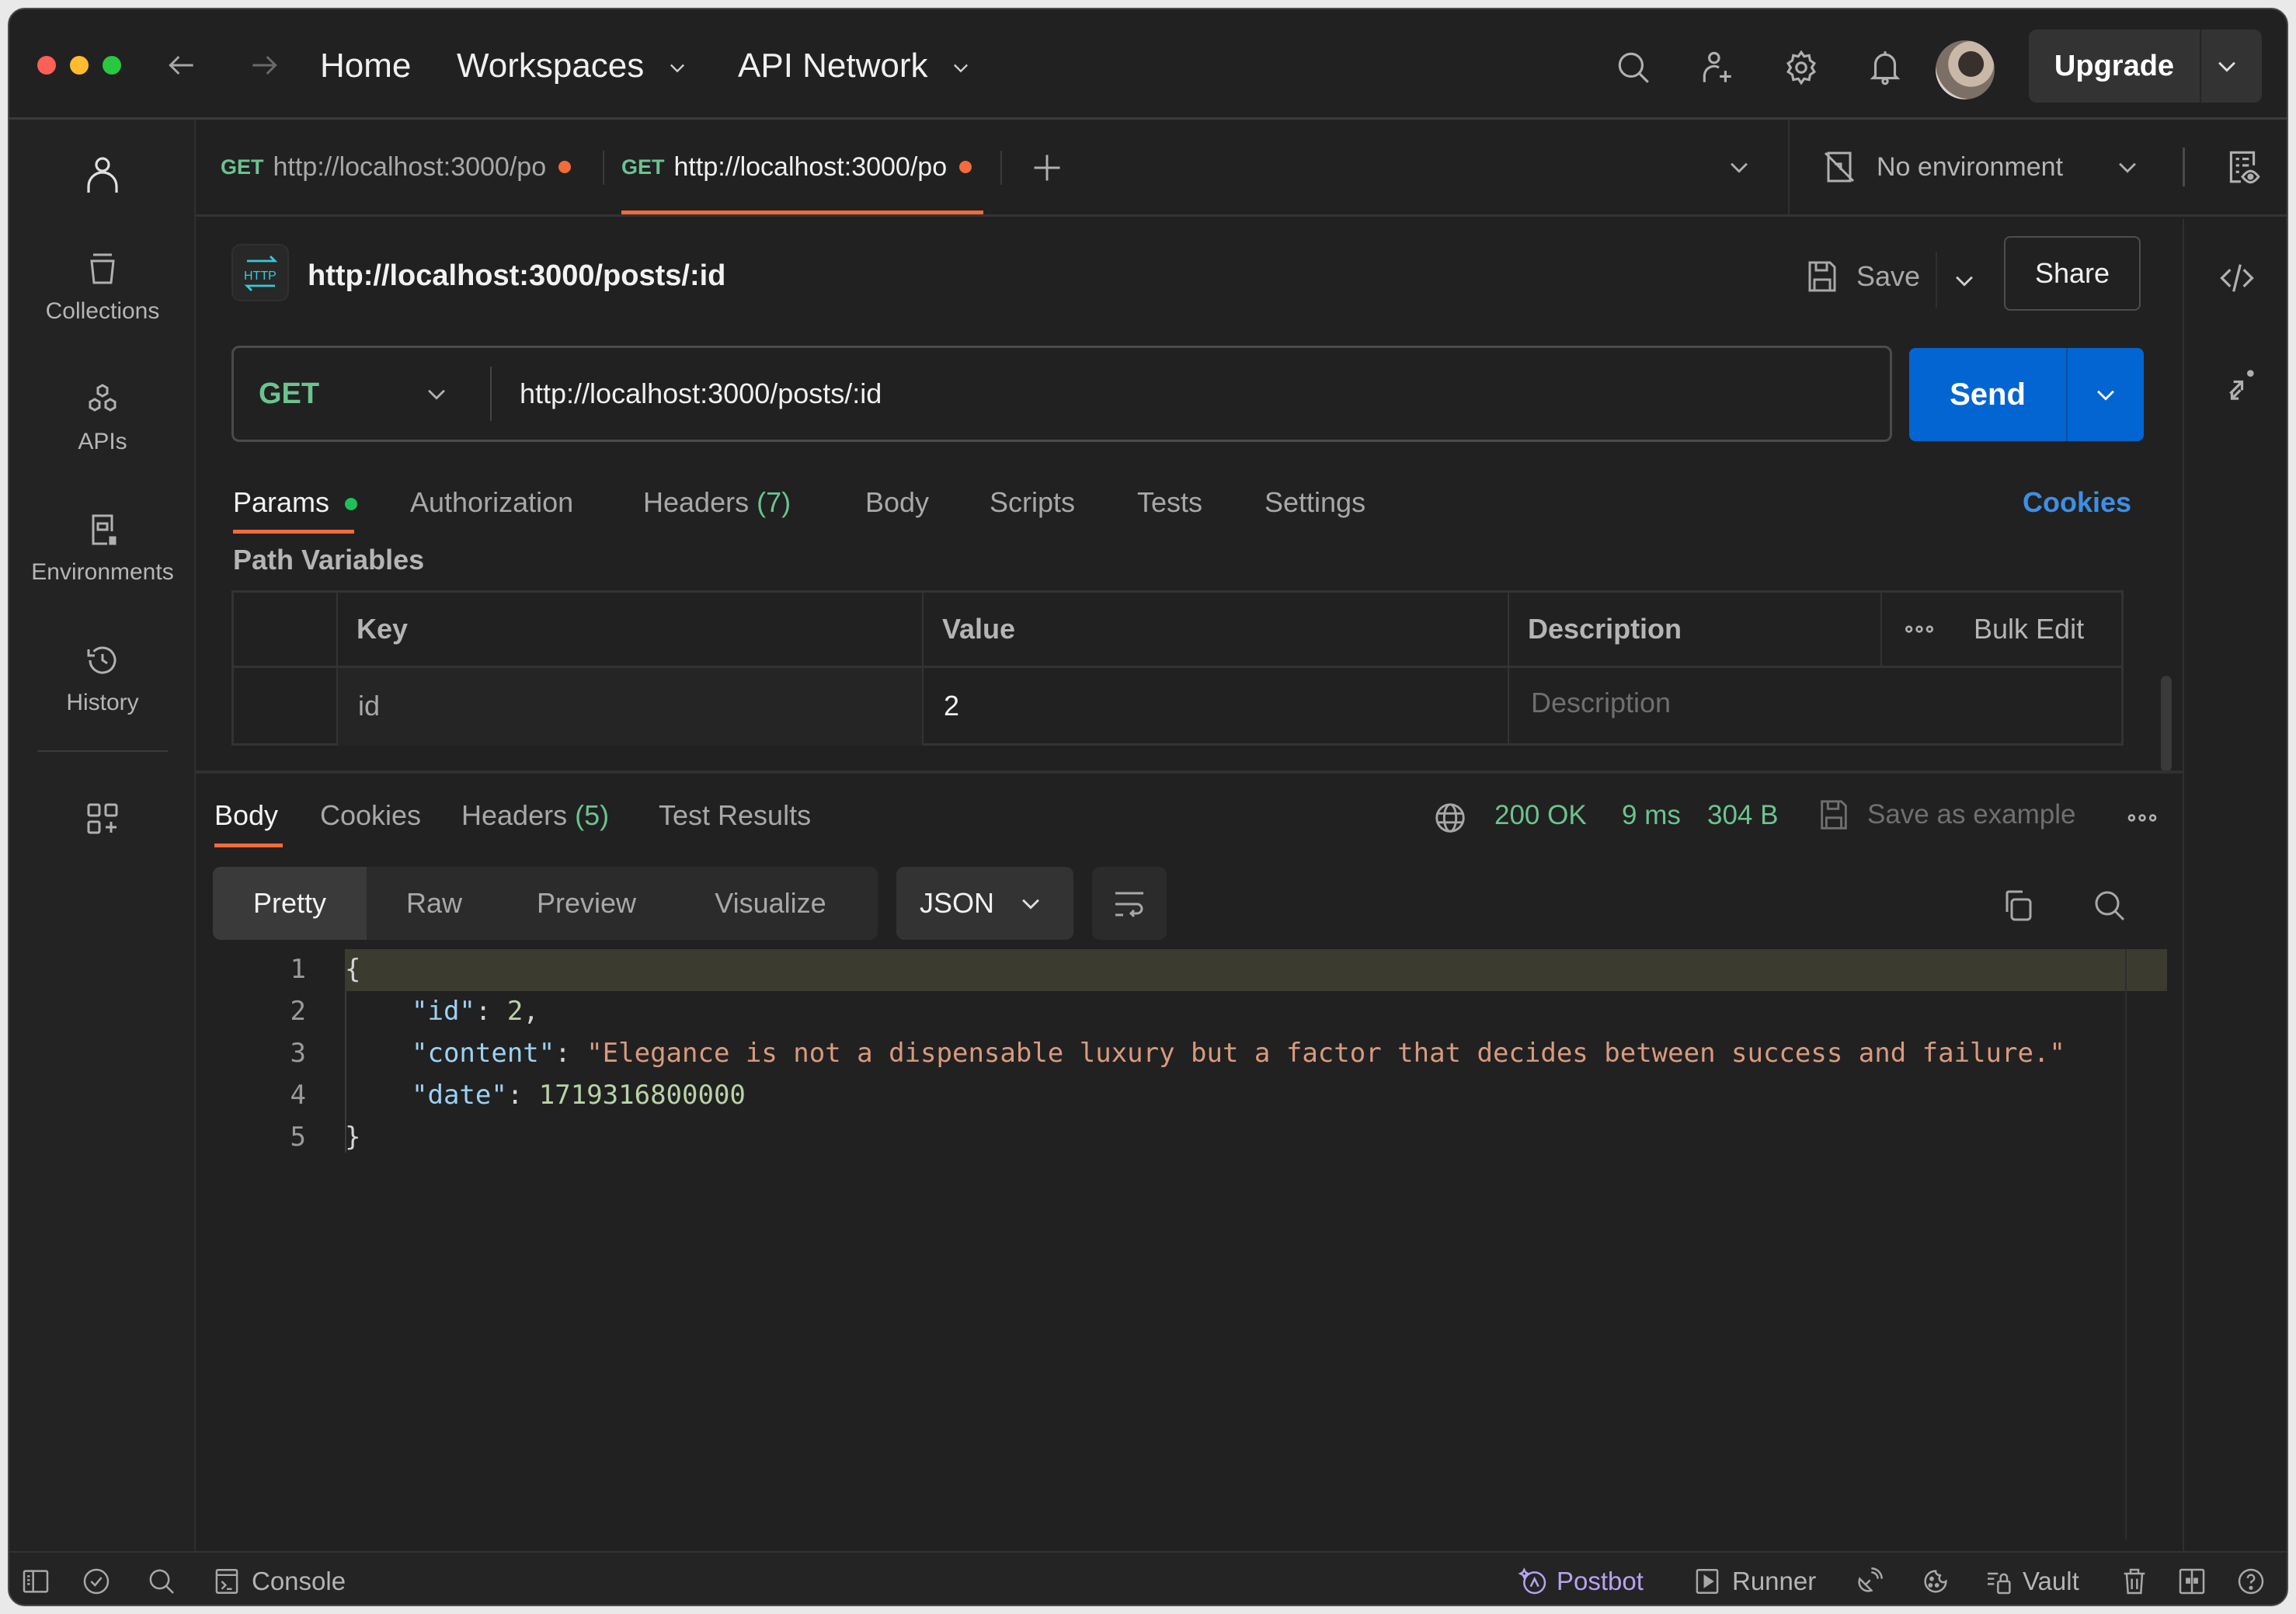 The width and height of the screenshot is (2296, 1614). What do you see at coordinates (103, 287) in the screenshot?
I see `sidebar-item-collections: Collections` at bounding box center [103, 287].